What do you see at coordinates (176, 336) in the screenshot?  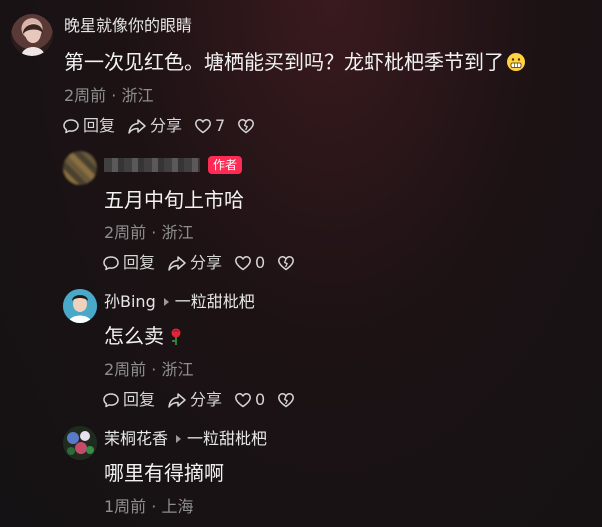 I see `rose-emoji-icon` at bounding box center [176, 336].